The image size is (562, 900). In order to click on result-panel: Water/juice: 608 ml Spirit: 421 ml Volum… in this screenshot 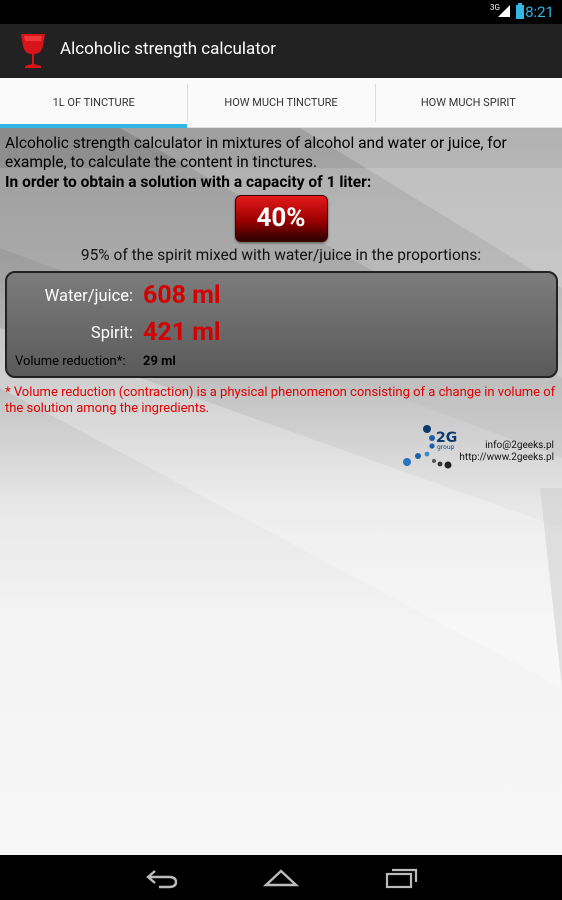, I will do `click(281, 324)`.